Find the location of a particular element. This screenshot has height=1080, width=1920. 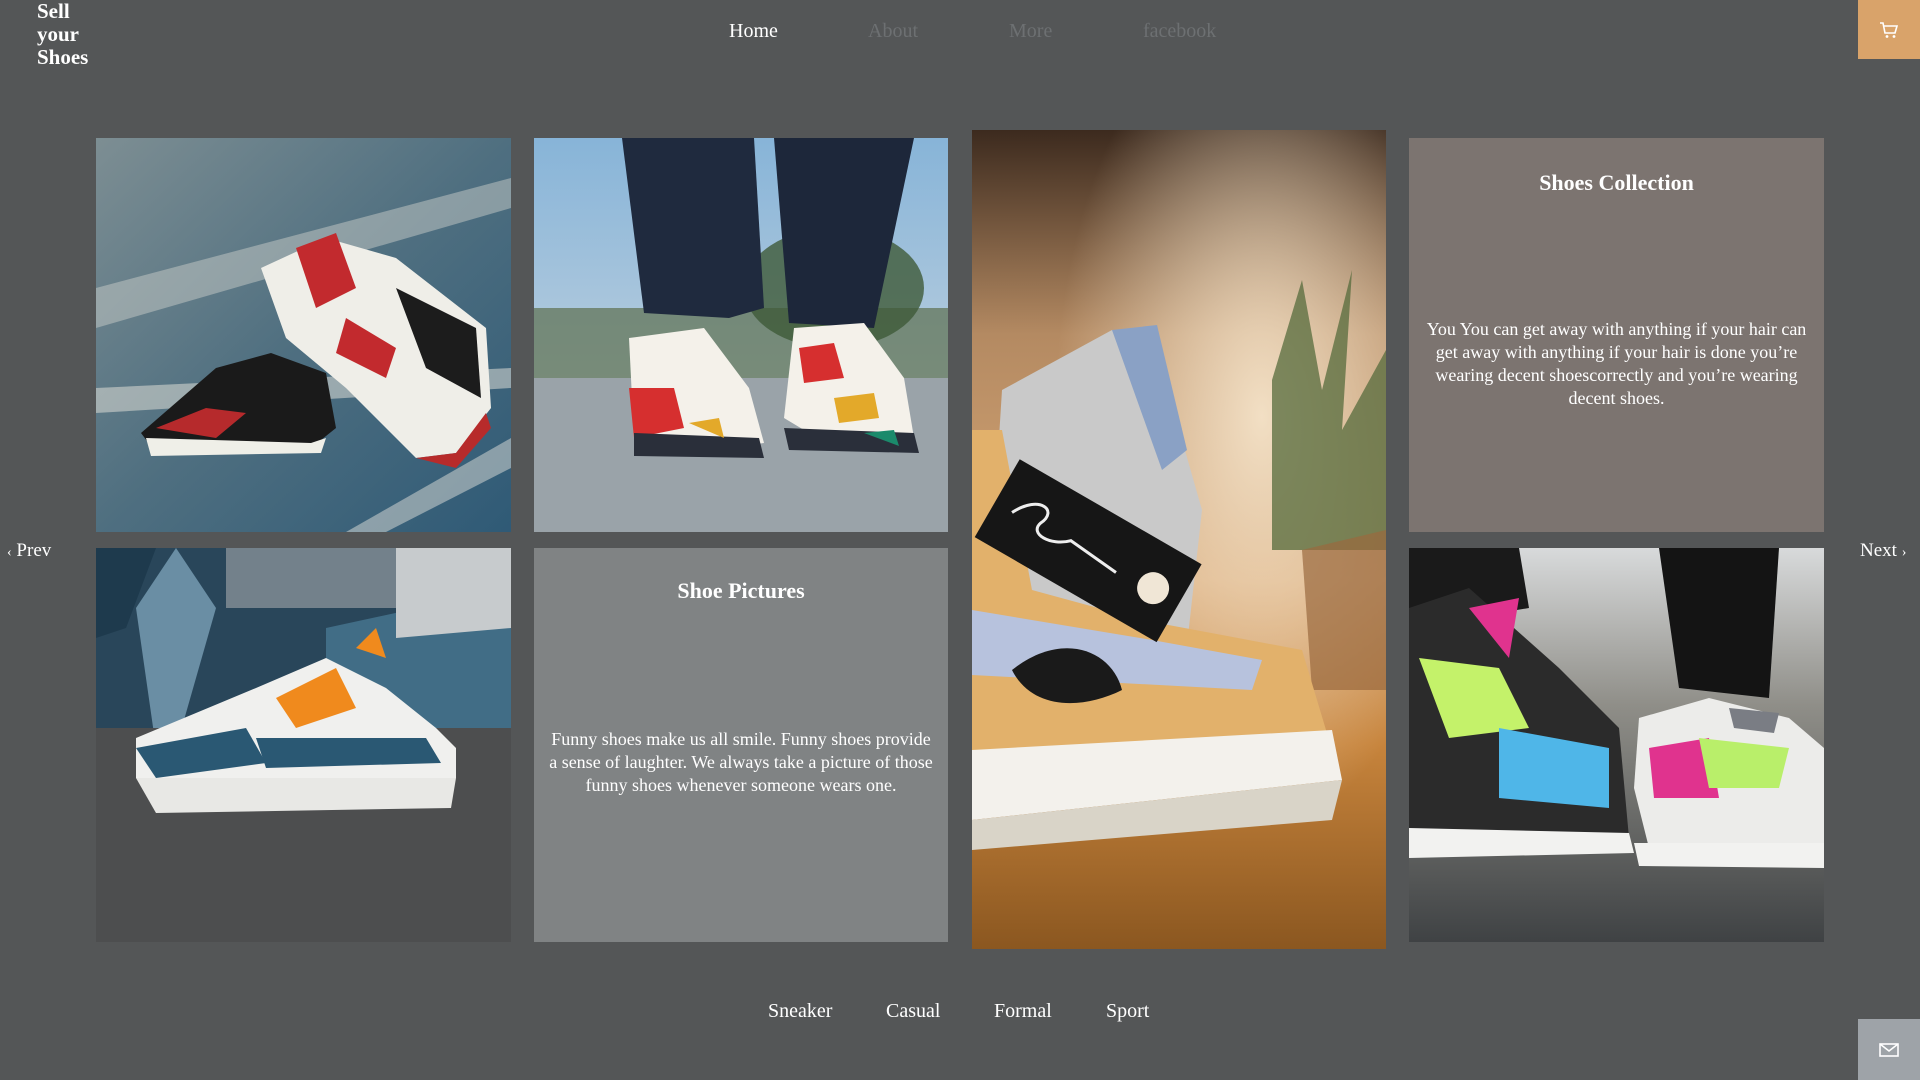

photo-air-force-colorful is located at coordinates (1616, 745).